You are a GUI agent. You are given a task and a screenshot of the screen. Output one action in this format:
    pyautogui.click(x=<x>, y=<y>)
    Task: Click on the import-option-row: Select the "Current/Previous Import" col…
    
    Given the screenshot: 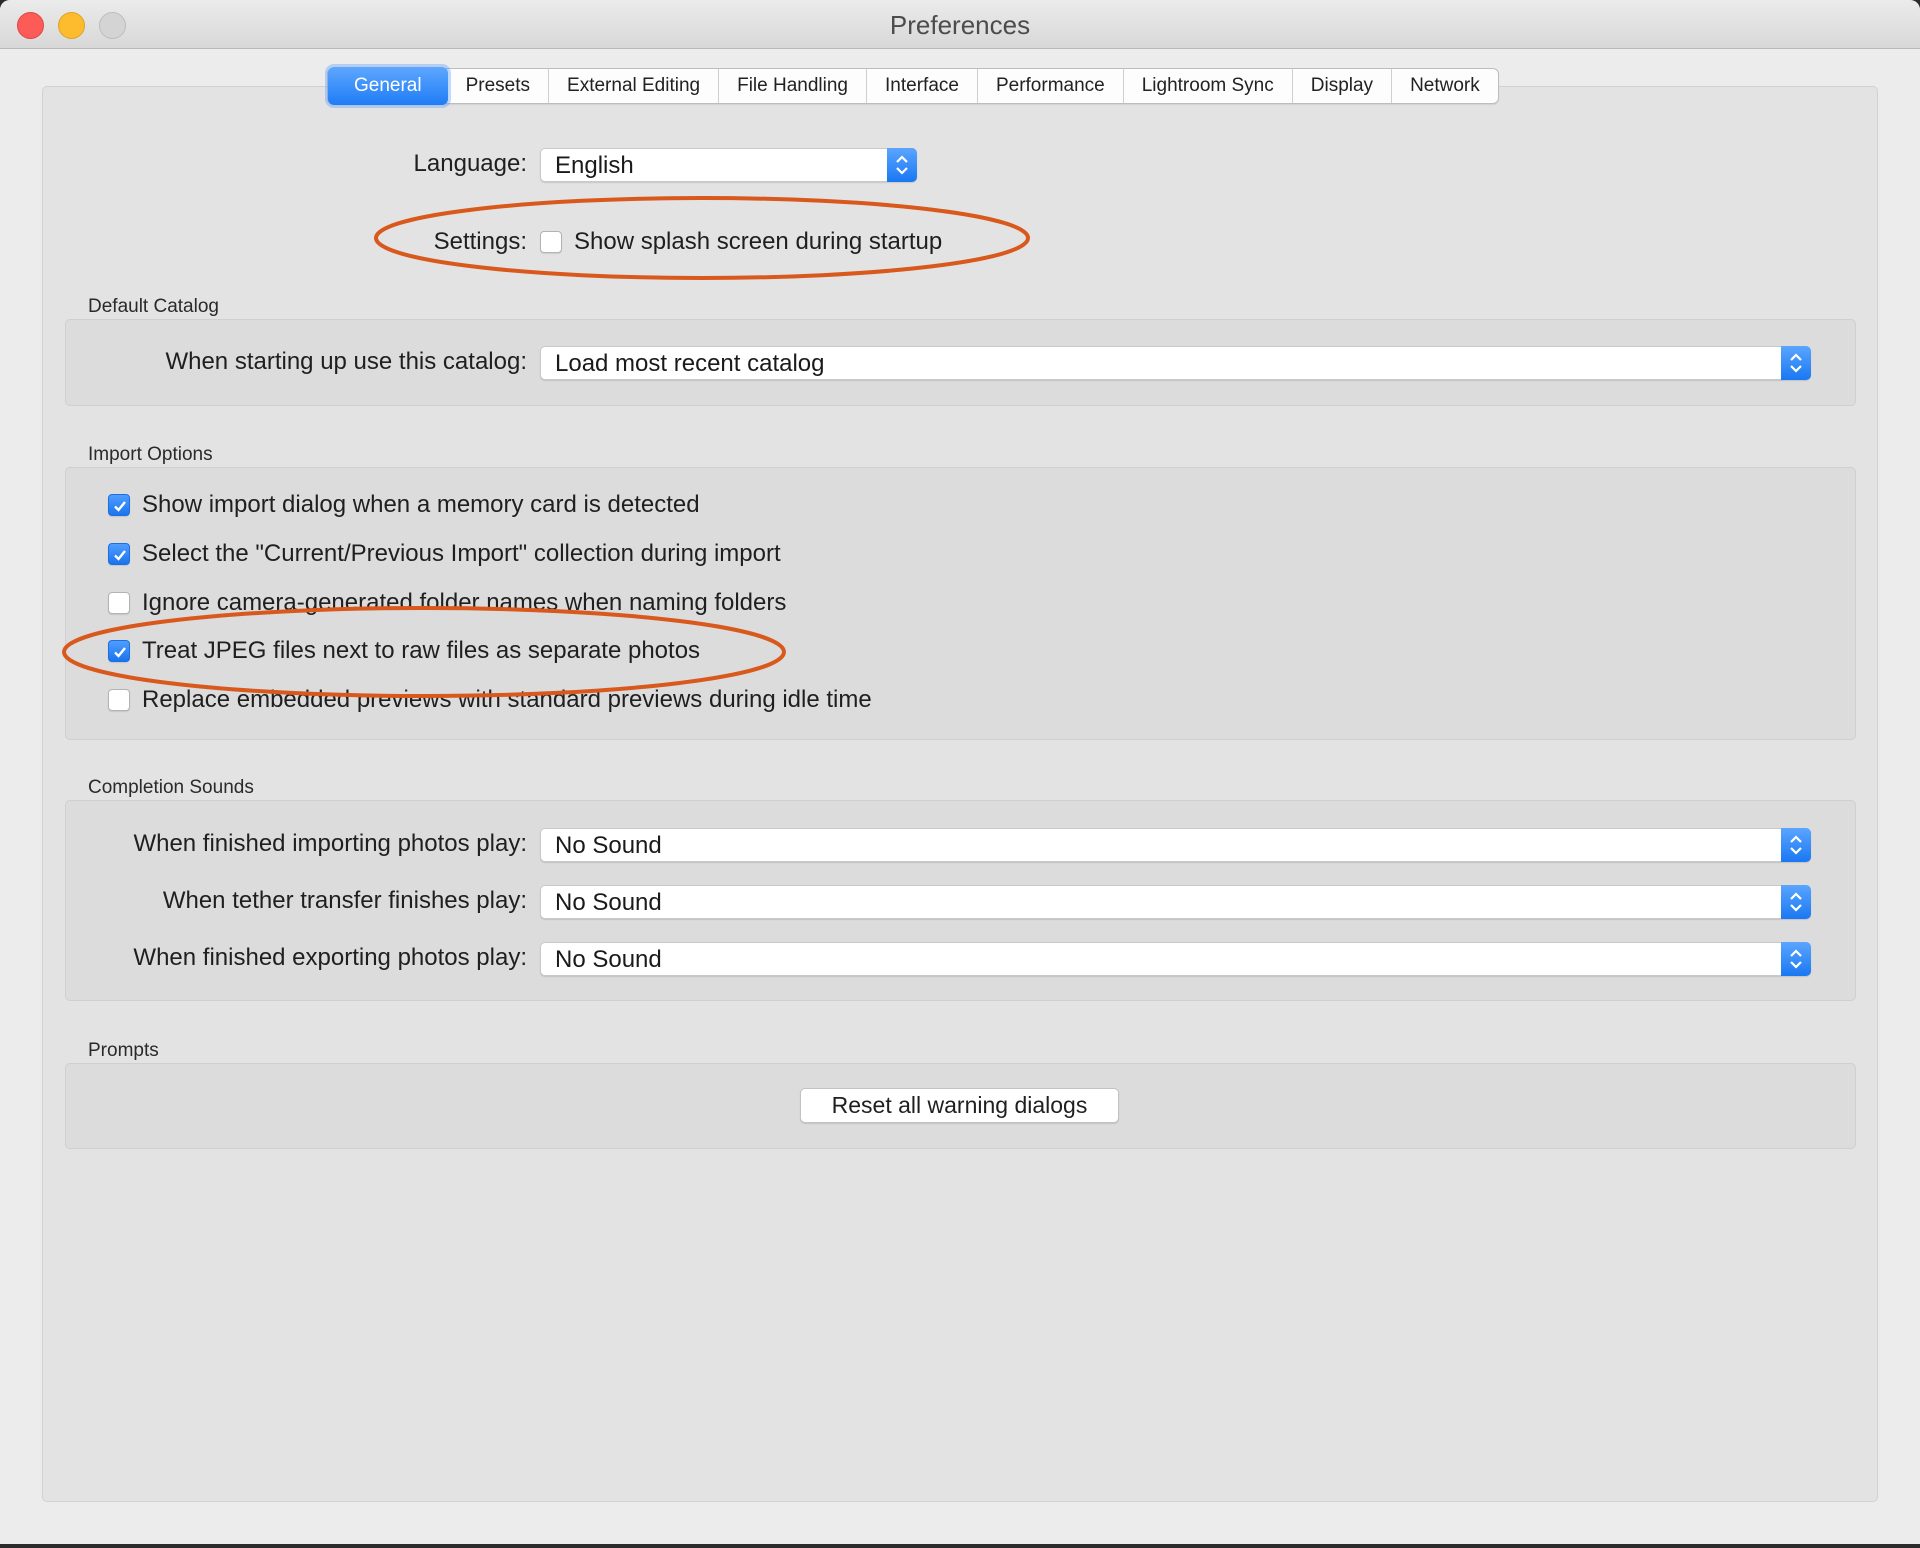 What is the action you would take?
    pyautogui.click(x=444, y=554)
    